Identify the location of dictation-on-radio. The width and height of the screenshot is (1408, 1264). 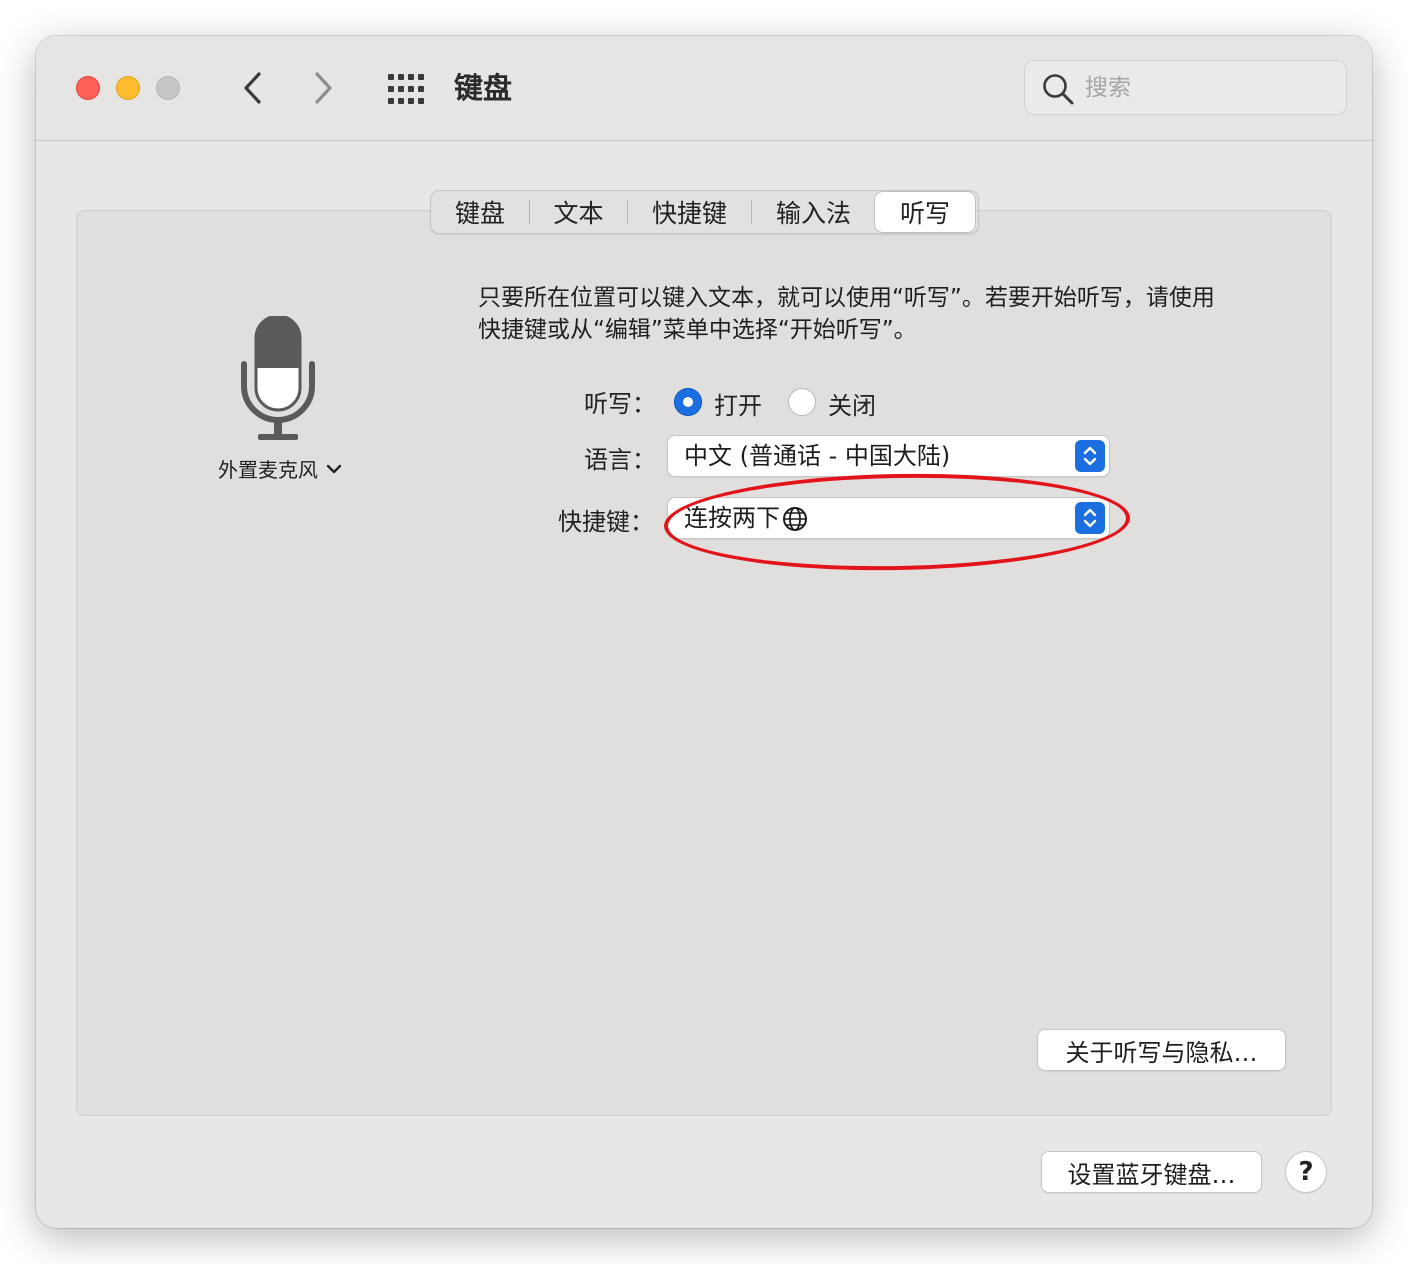
(688, 402).